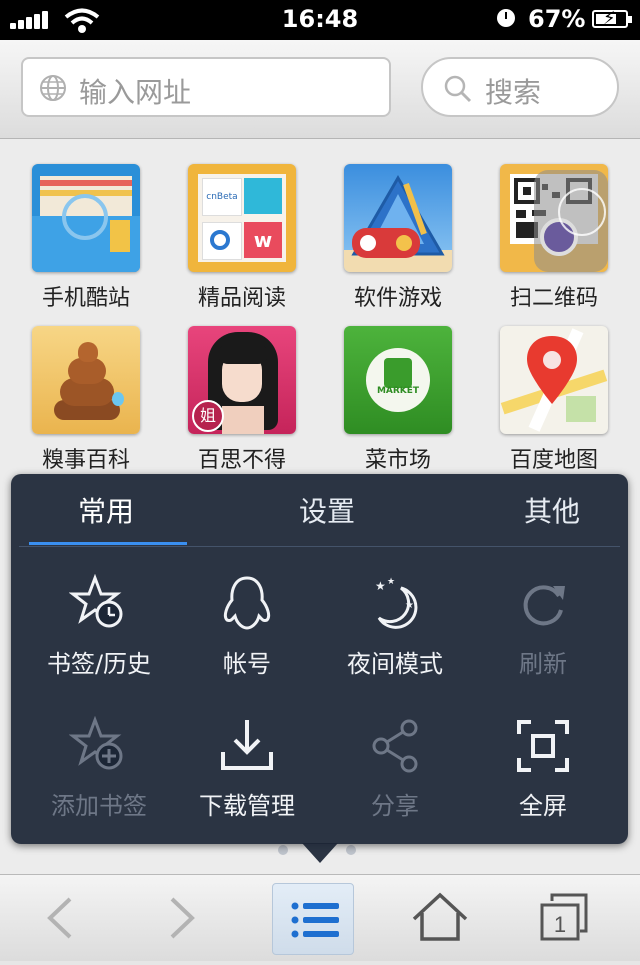  I want to click on vegetable-market-icon: MARKET, so click(398, 380).